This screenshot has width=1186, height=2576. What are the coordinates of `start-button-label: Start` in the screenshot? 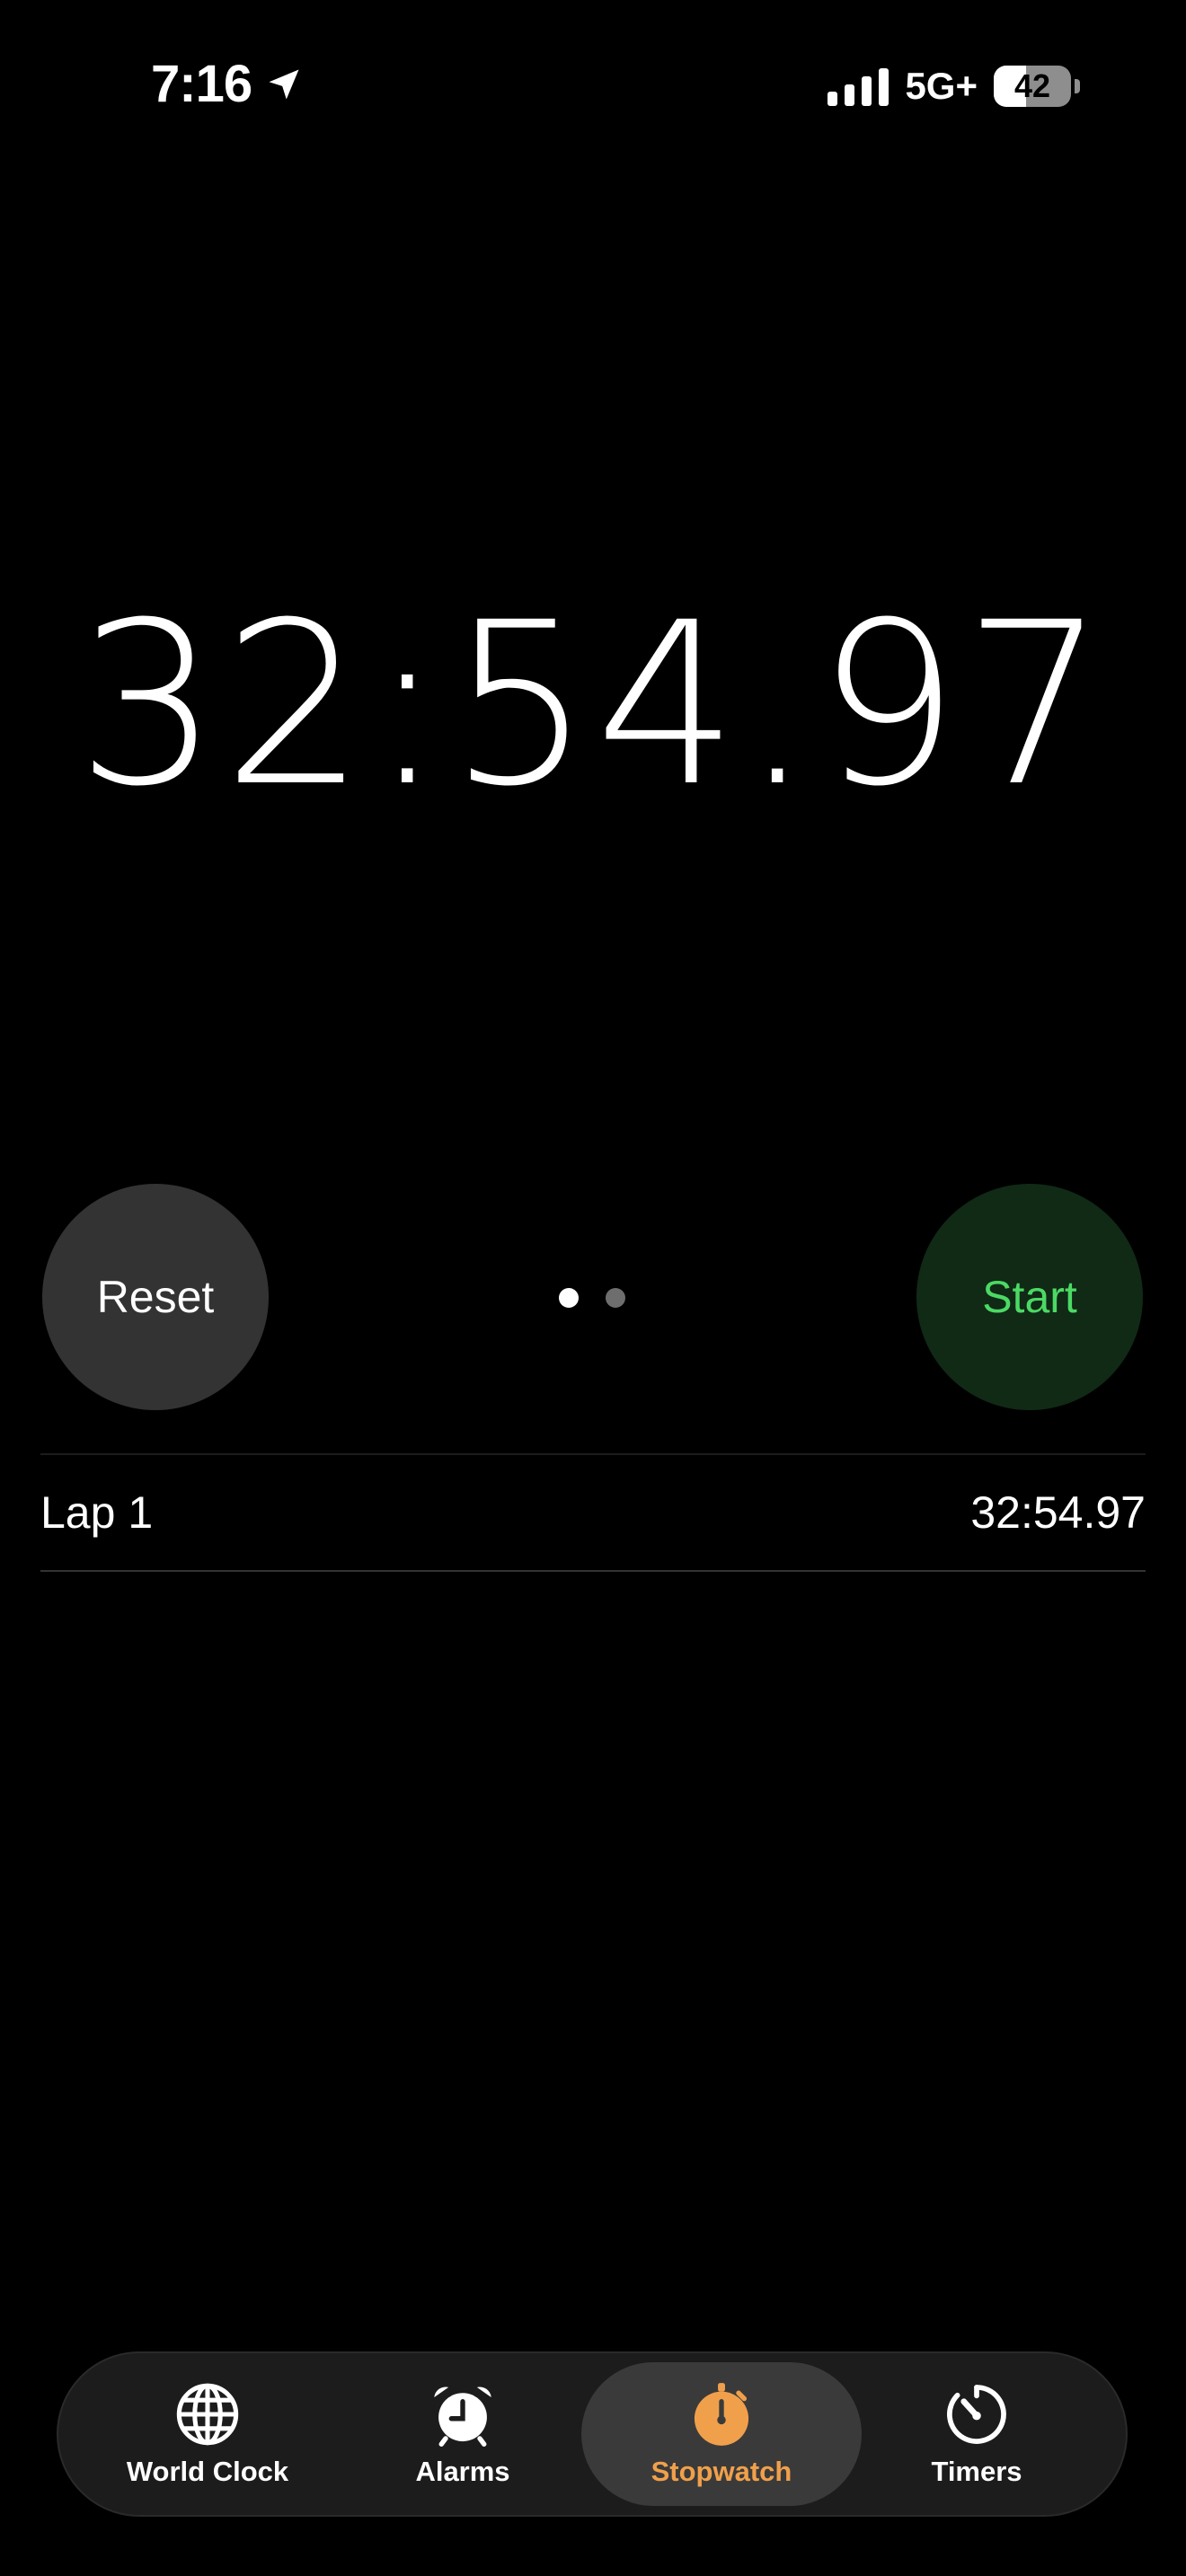 It's located at (1029, 1297).